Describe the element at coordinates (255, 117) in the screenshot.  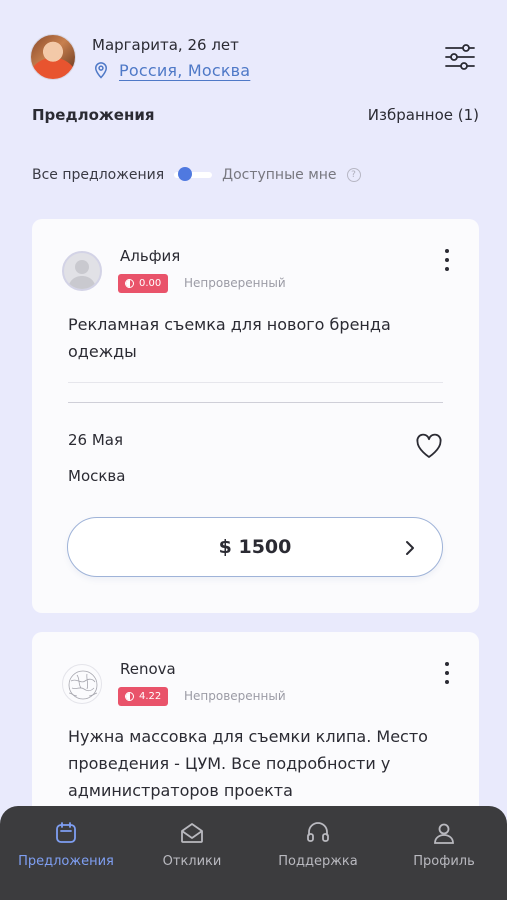
I see `offers-tabs: Предложения Избранное (1)` at that location.